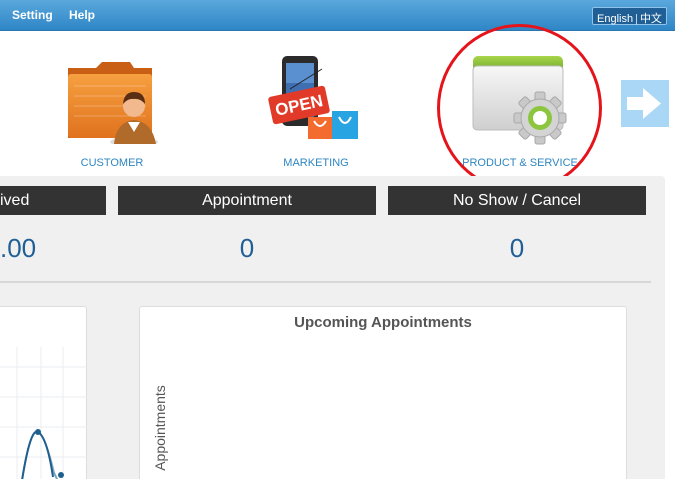  I want to click on product-service-gear-icon, so click(519, 100).